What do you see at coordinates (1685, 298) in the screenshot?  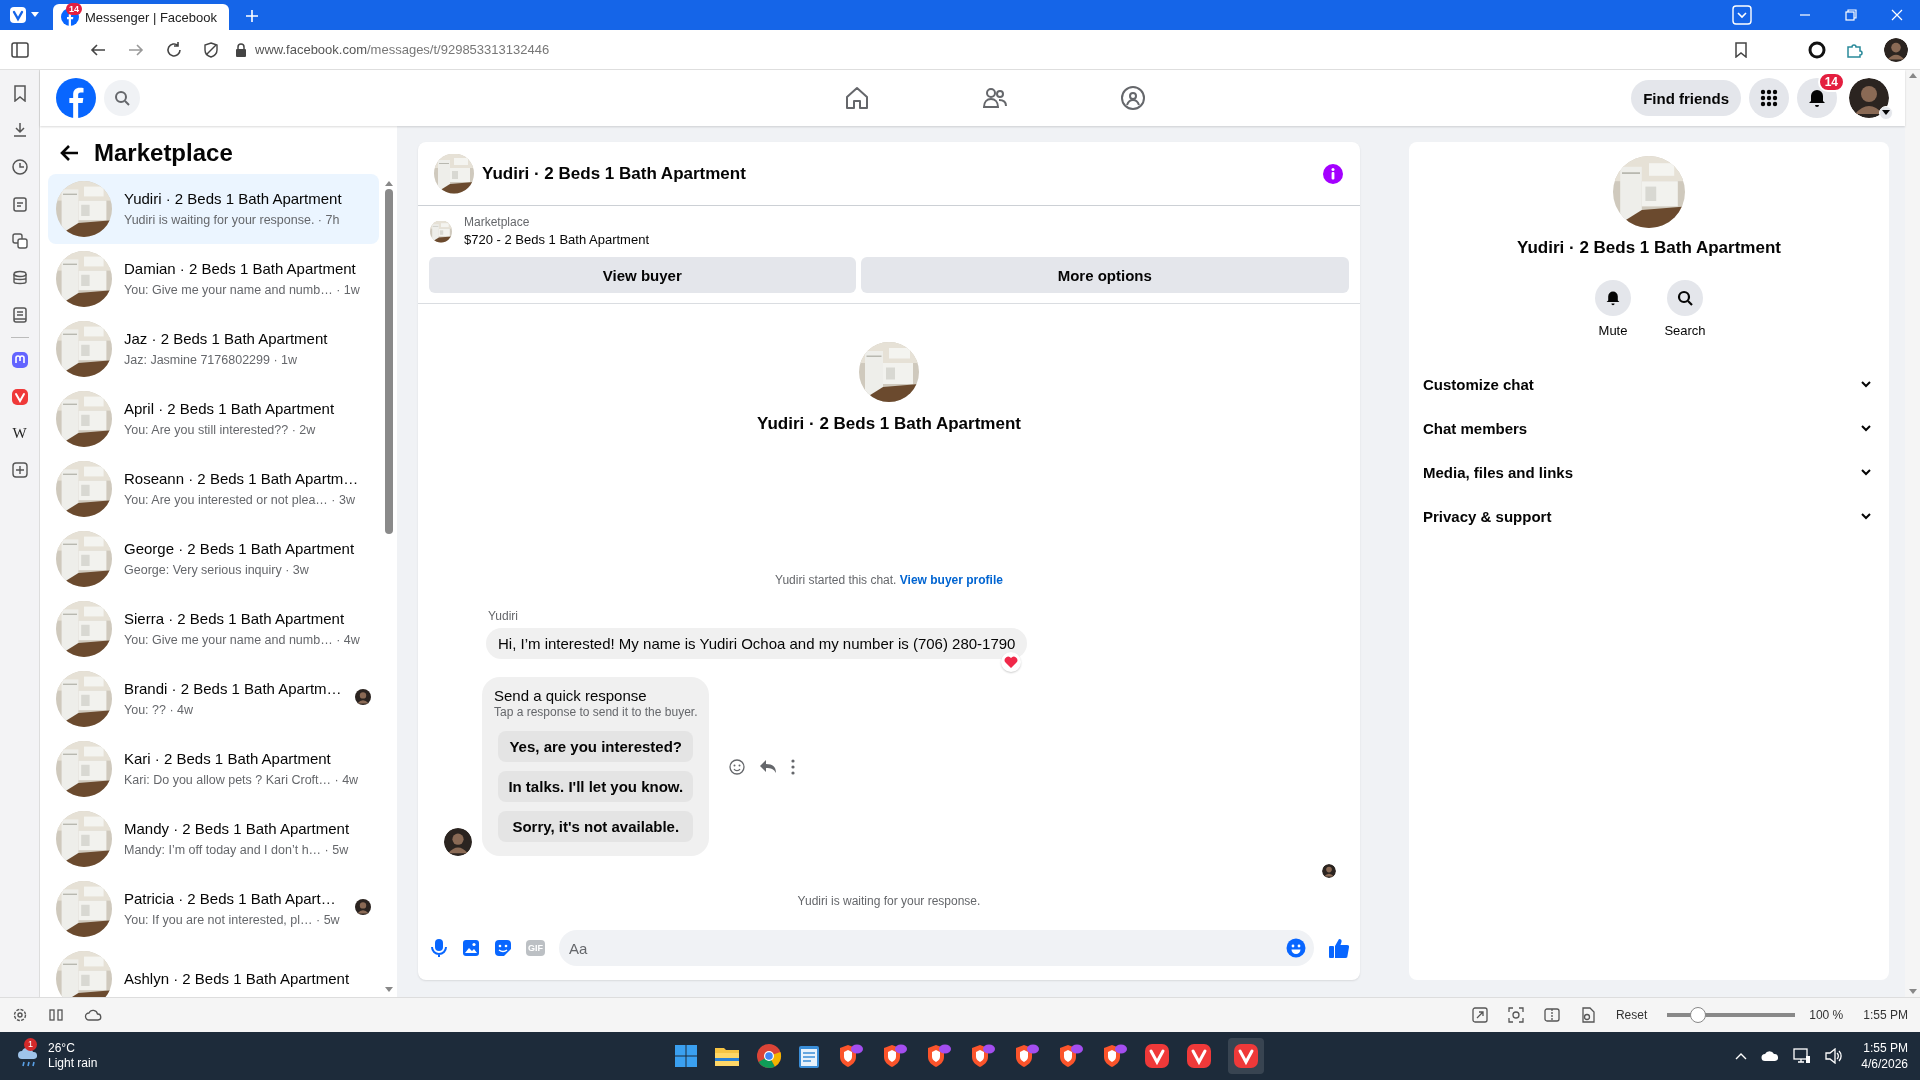 I see `search-button` at bounding box center [1685, 298].